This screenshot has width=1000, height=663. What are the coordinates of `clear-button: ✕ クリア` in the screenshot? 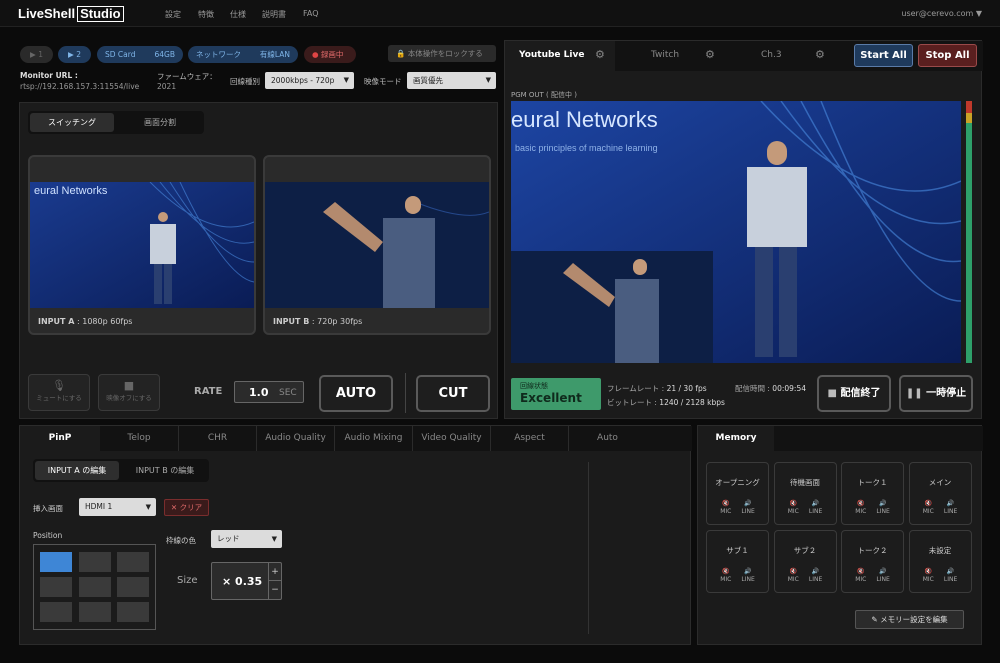 It's located at (186, 507).